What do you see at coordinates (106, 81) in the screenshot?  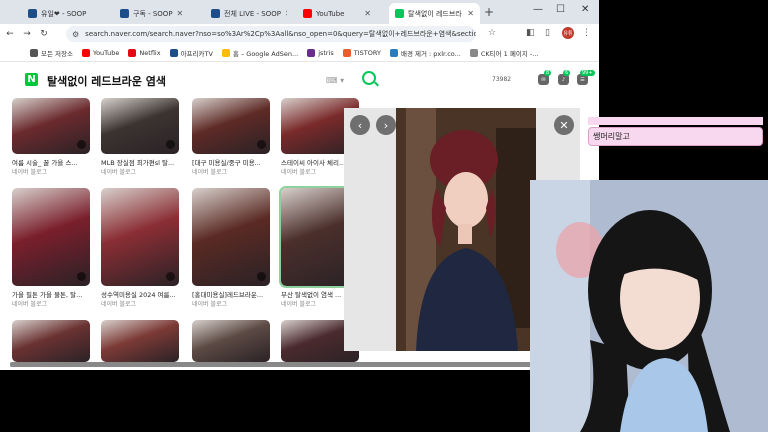 I see `search-query-text: 탈색없이 레드브라운 염색` at bounding box center [106, 81].